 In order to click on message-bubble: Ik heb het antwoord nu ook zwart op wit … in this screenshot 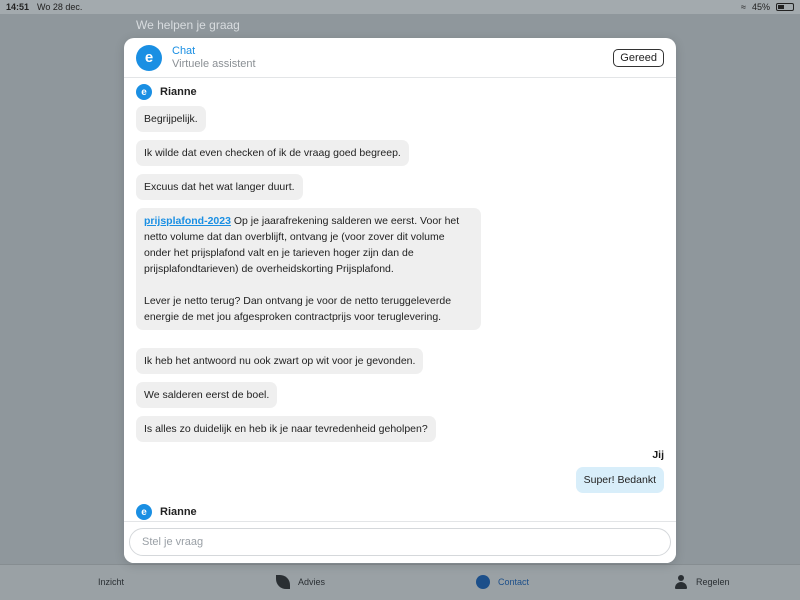, I will do `click(280, 361)`.